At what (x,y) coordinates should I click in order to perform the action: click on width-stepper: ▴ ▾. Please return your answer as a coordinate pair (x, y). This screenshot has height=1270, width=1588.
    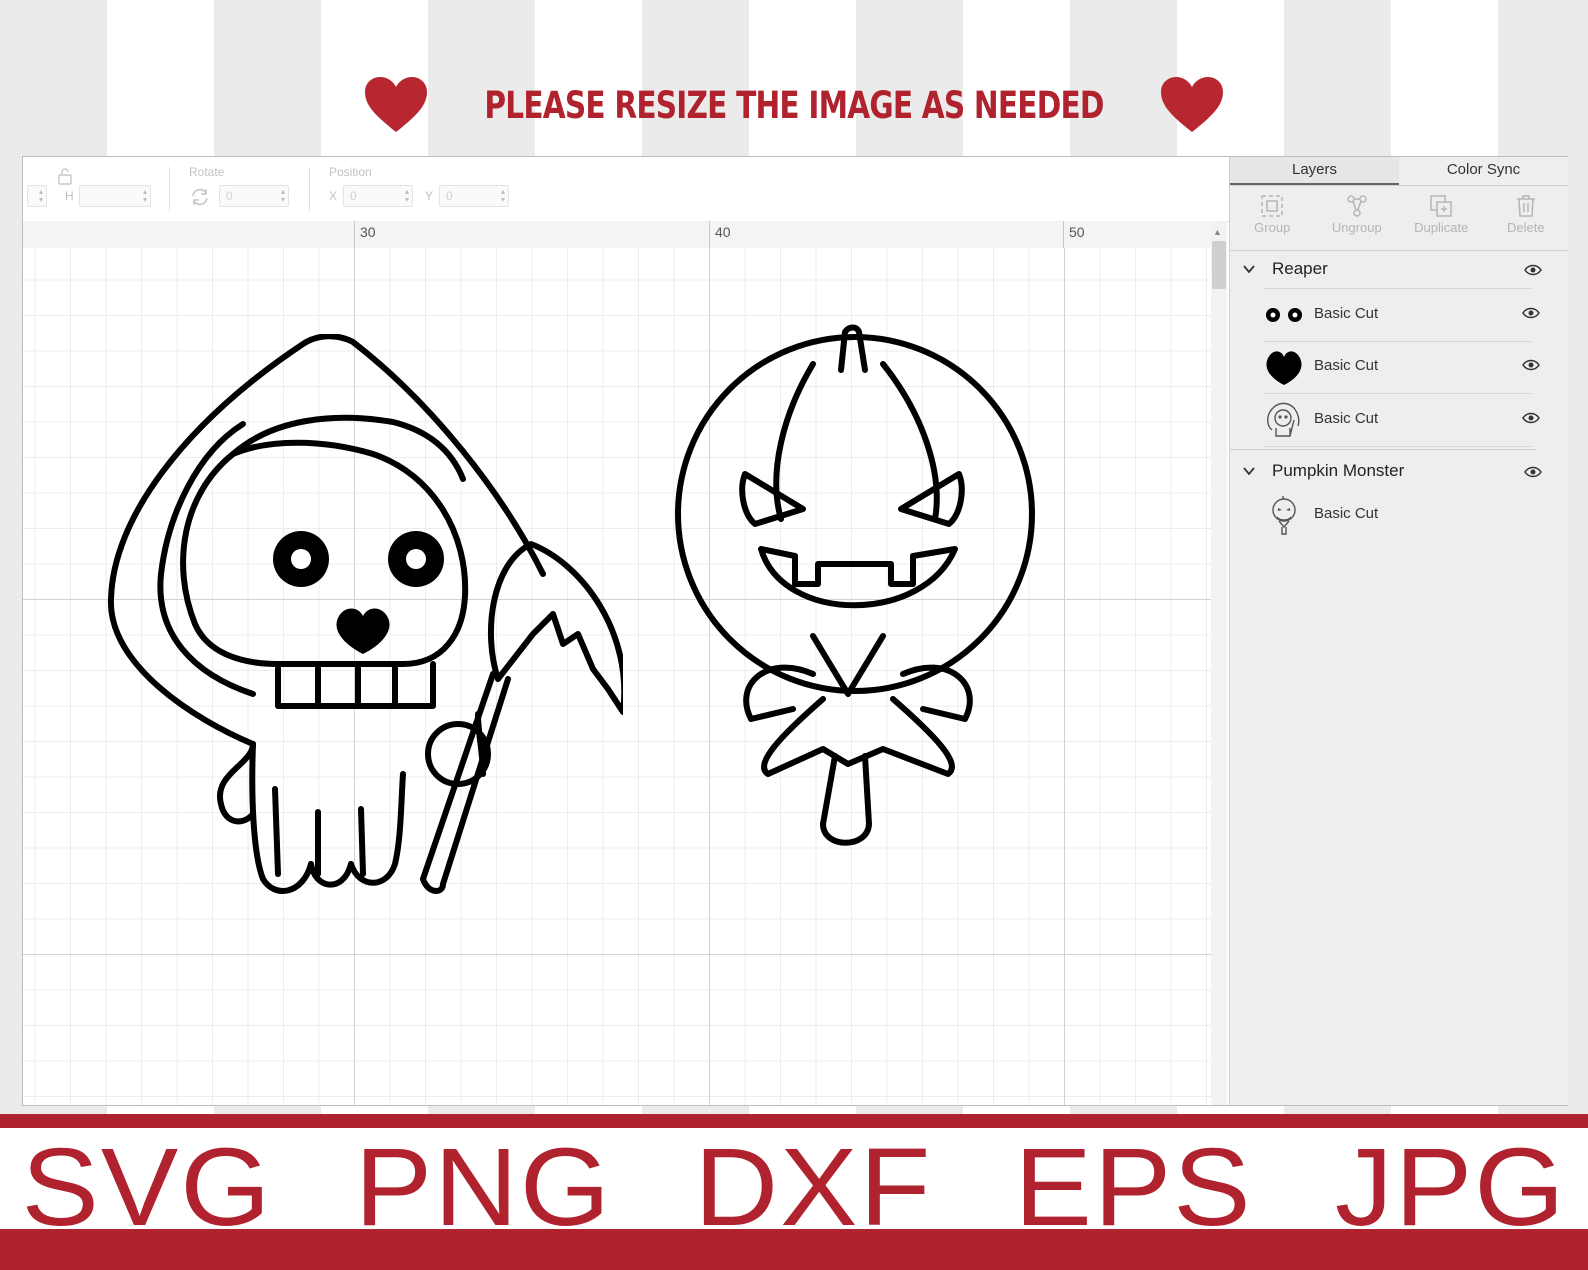
    Looking at the image, I should click on (37, 196).